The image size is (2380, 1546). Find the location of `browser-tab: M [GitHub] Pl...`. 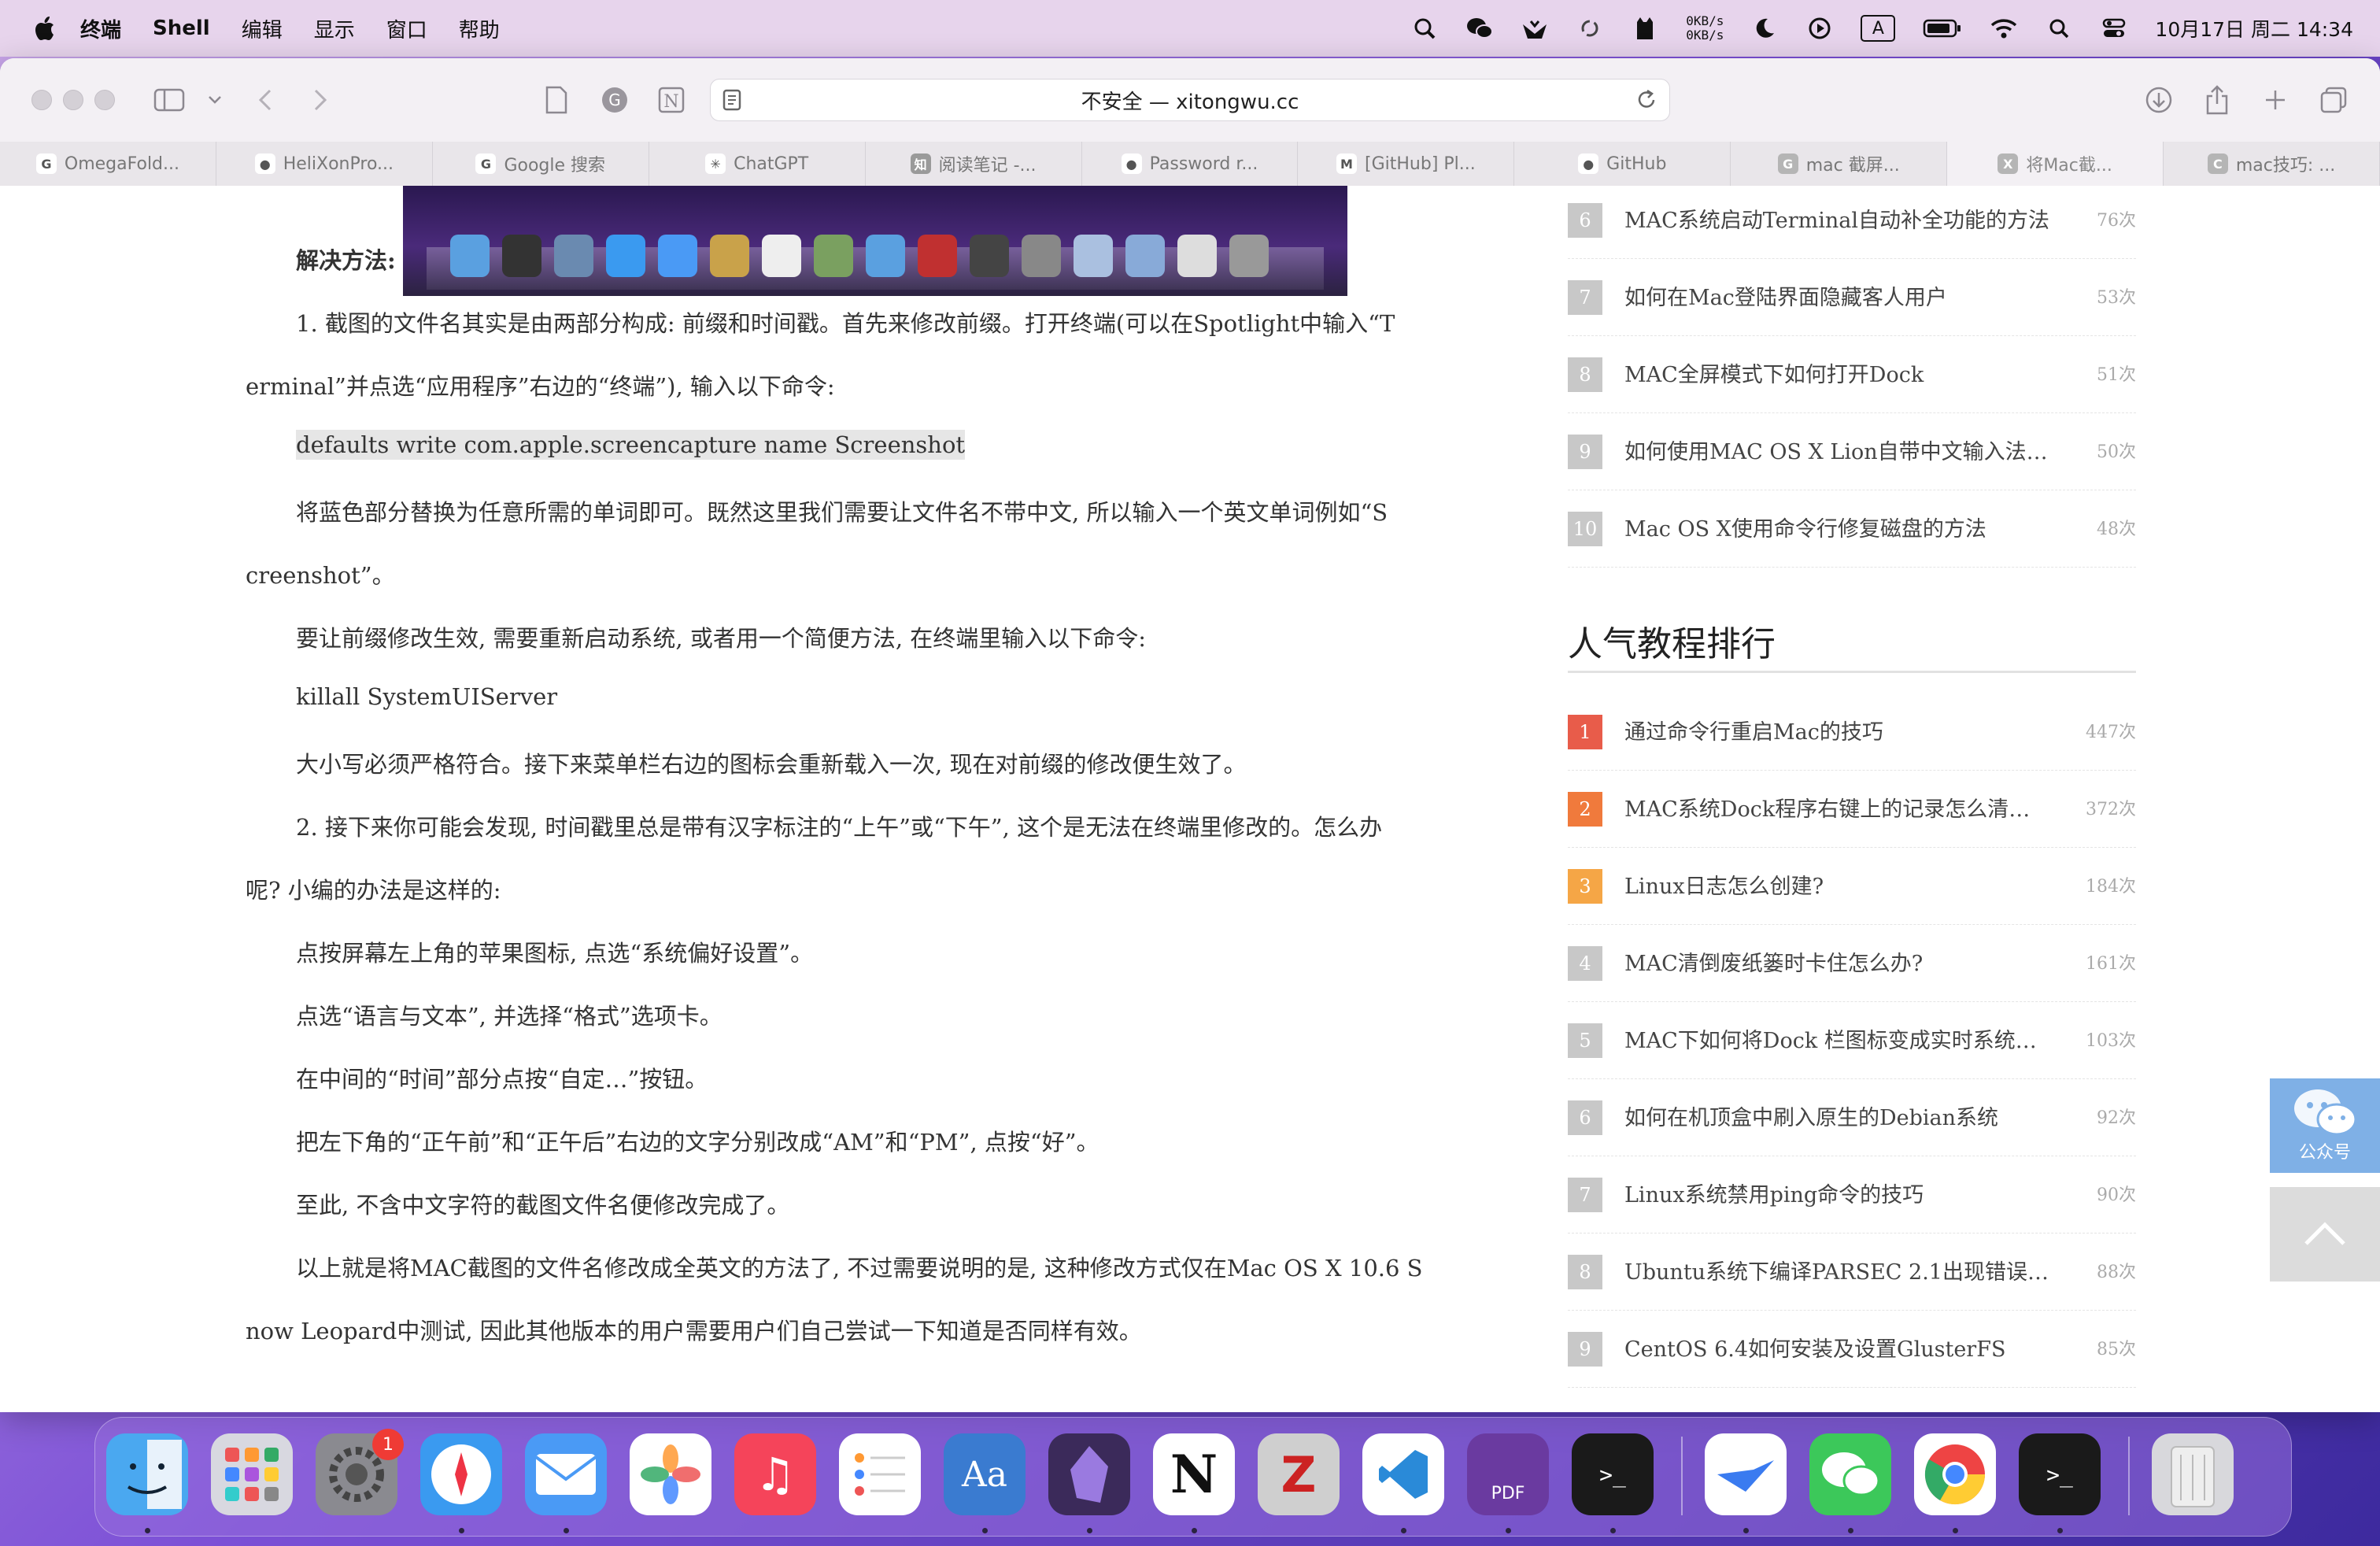

browser-tab: M [GitHub] Pl... is located at coordinates (1406, 164).